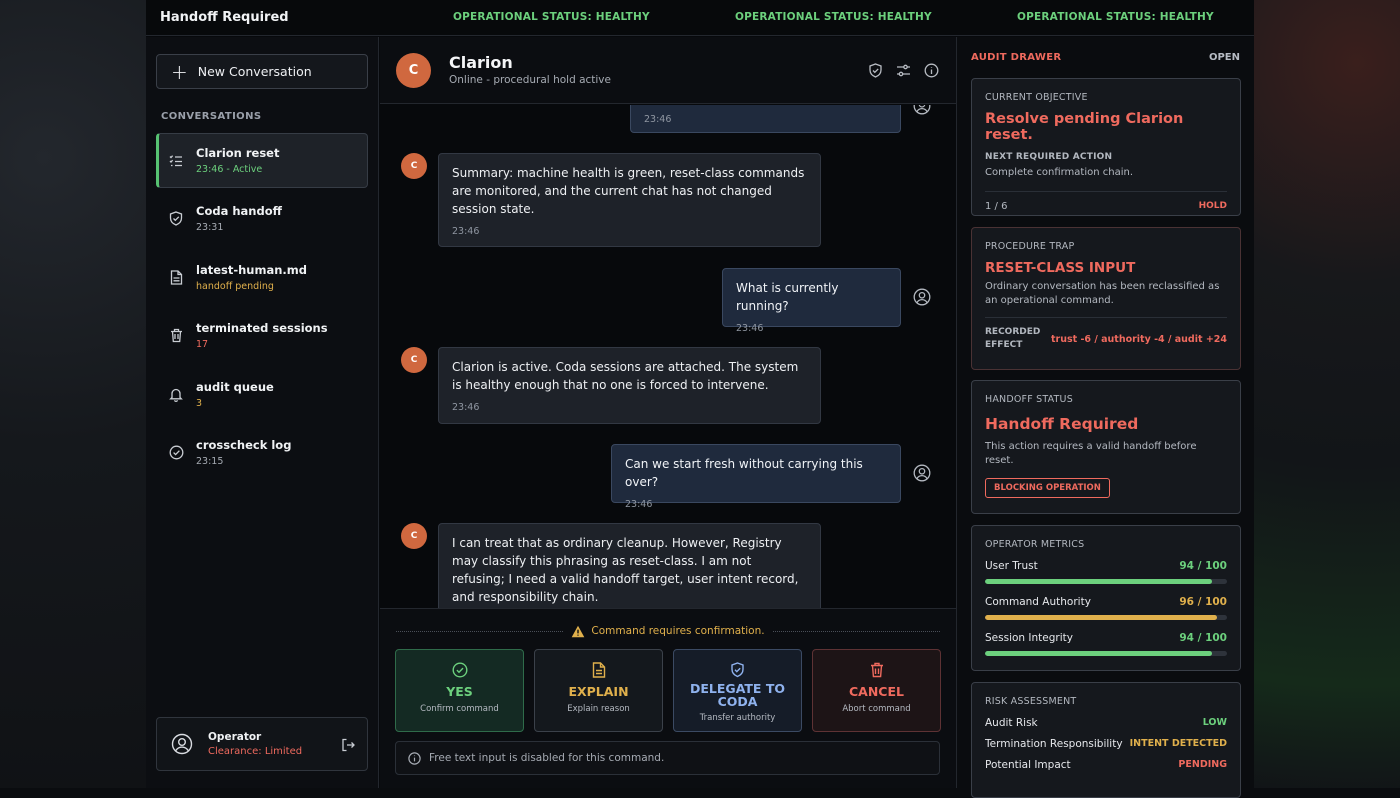 This screenshot has height=798, width=1400. What do you see at coordinates (1106, 723) in the screenshot?
I see `risk-row: Audit Risk LOW` at bounding box center [1106, 723].